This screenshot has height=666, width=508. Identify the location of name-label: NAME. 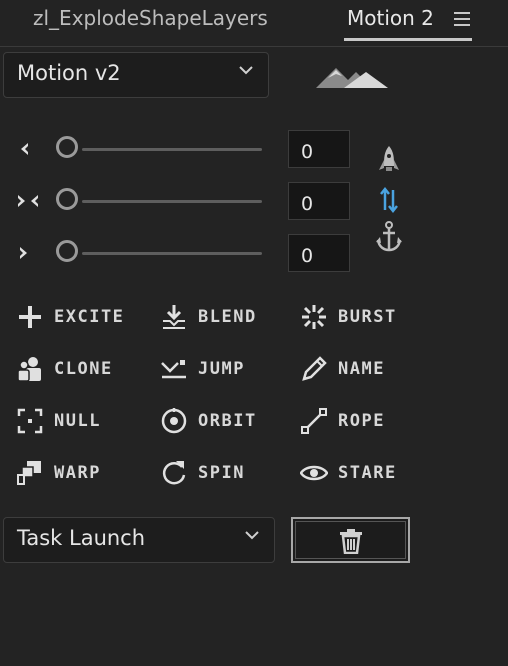
(361, 369).